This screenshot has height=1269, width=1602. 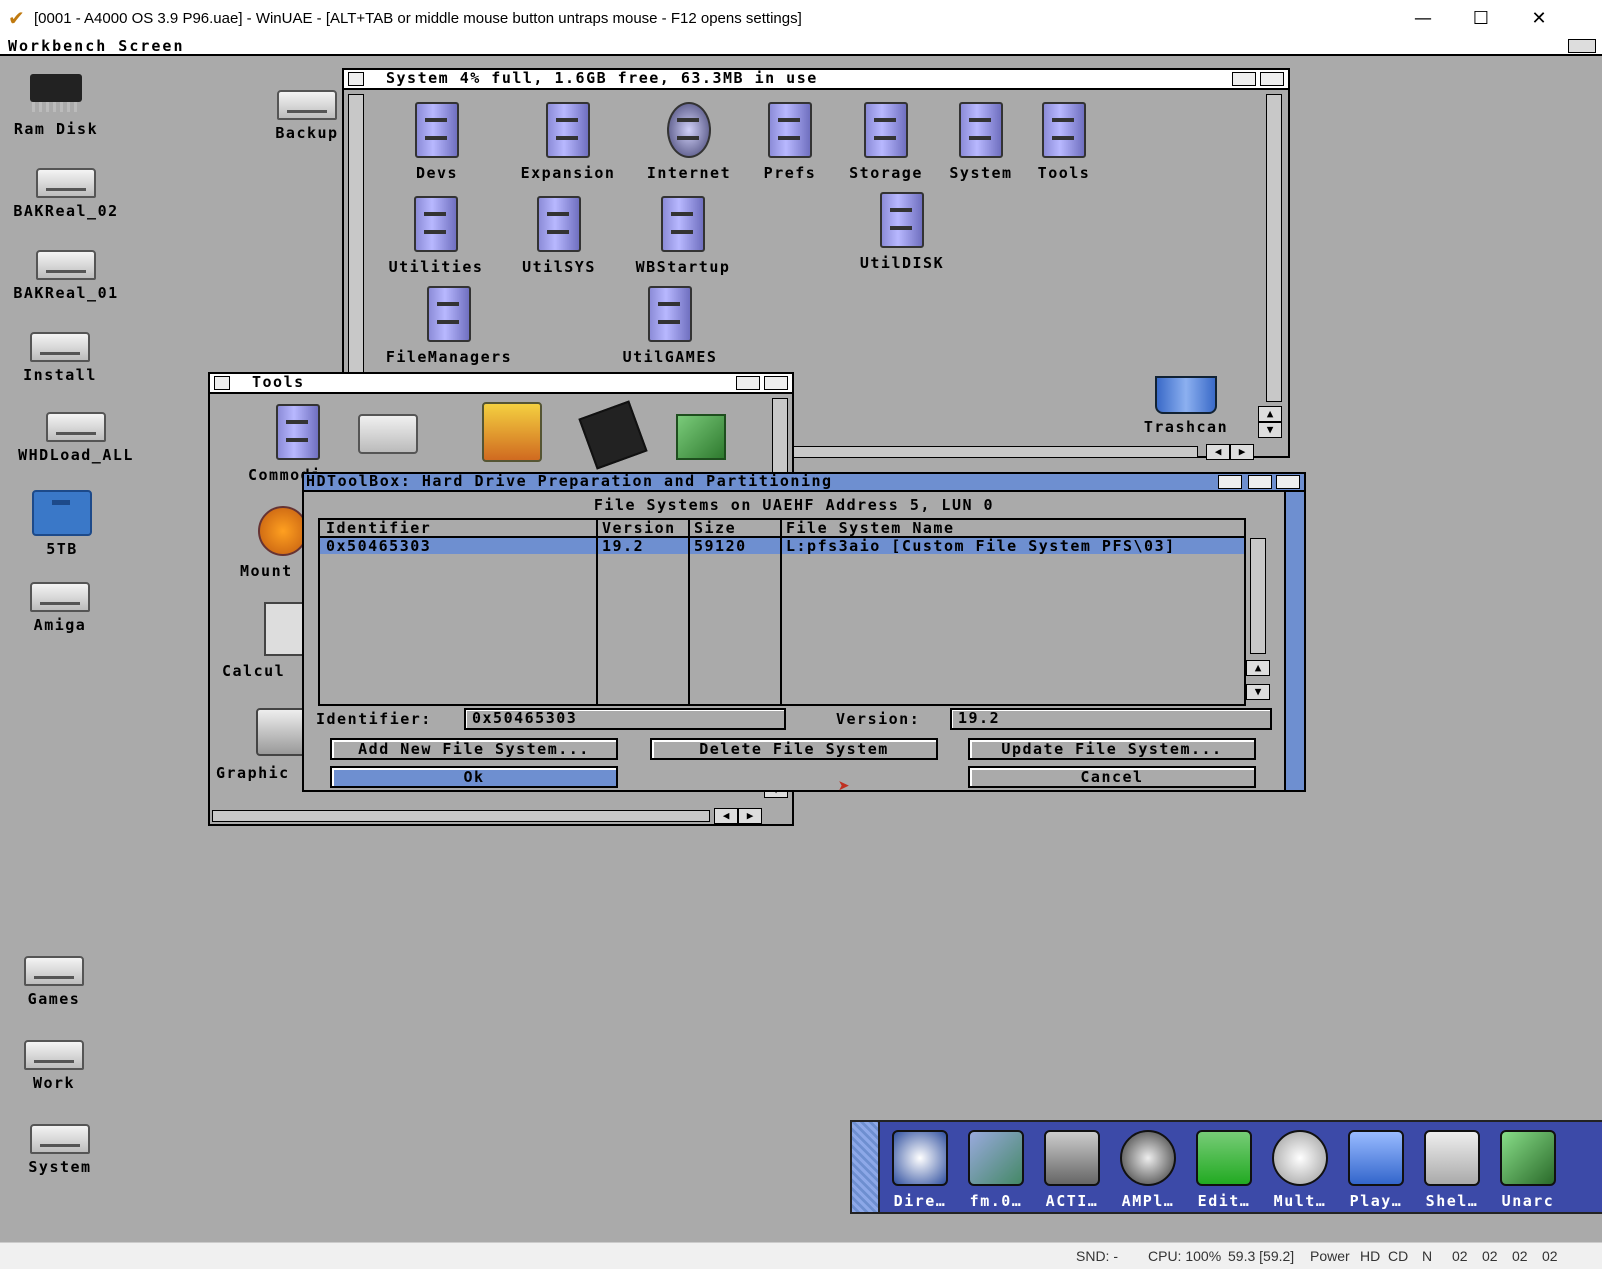 What do you see at coordinates (378, 528) in the screenshot?
I see `column-identifier: Identifier` at bounding box center [378, 528].